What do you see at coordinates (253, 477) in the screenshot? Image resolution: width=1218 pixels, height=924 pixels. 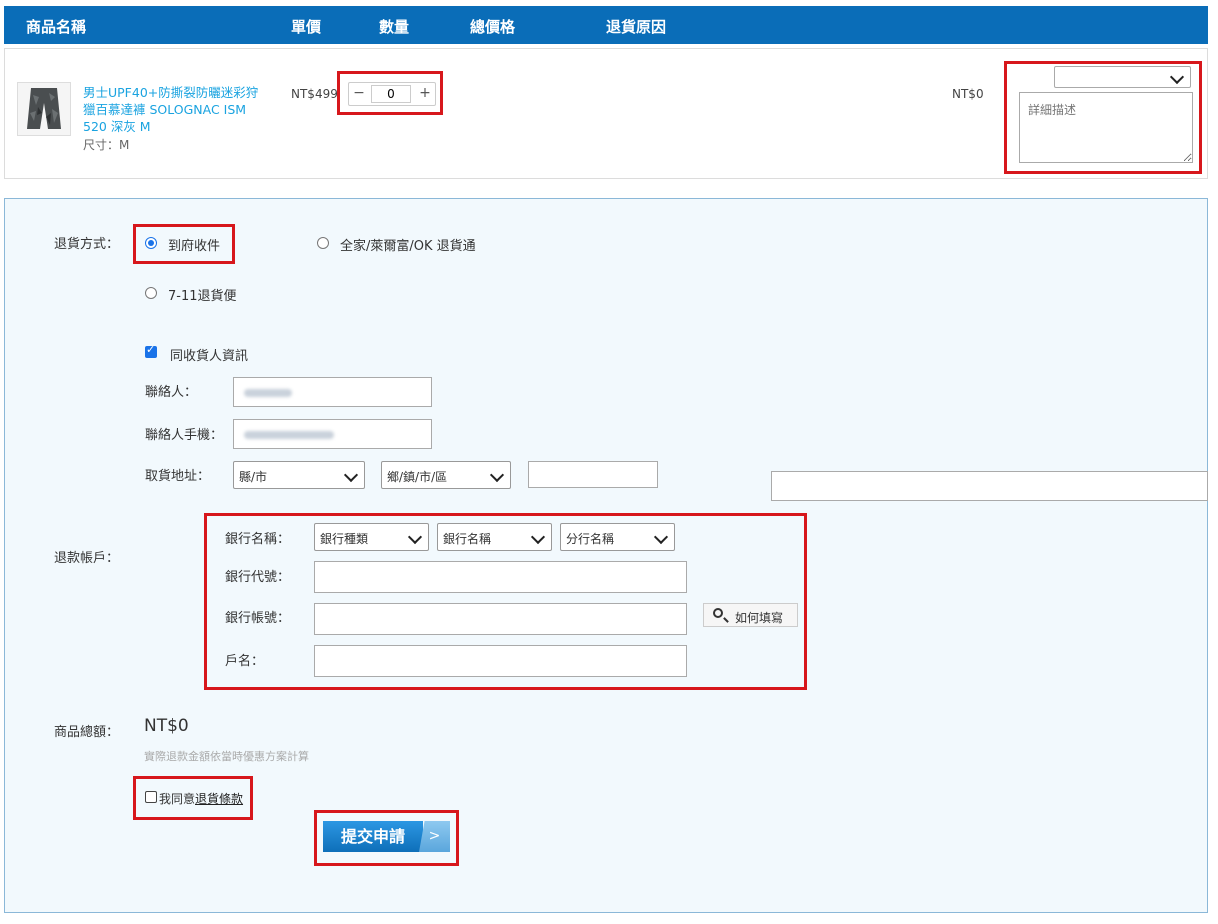 I see `county-select-value: 縣/市` at bounding box center [253, 477].